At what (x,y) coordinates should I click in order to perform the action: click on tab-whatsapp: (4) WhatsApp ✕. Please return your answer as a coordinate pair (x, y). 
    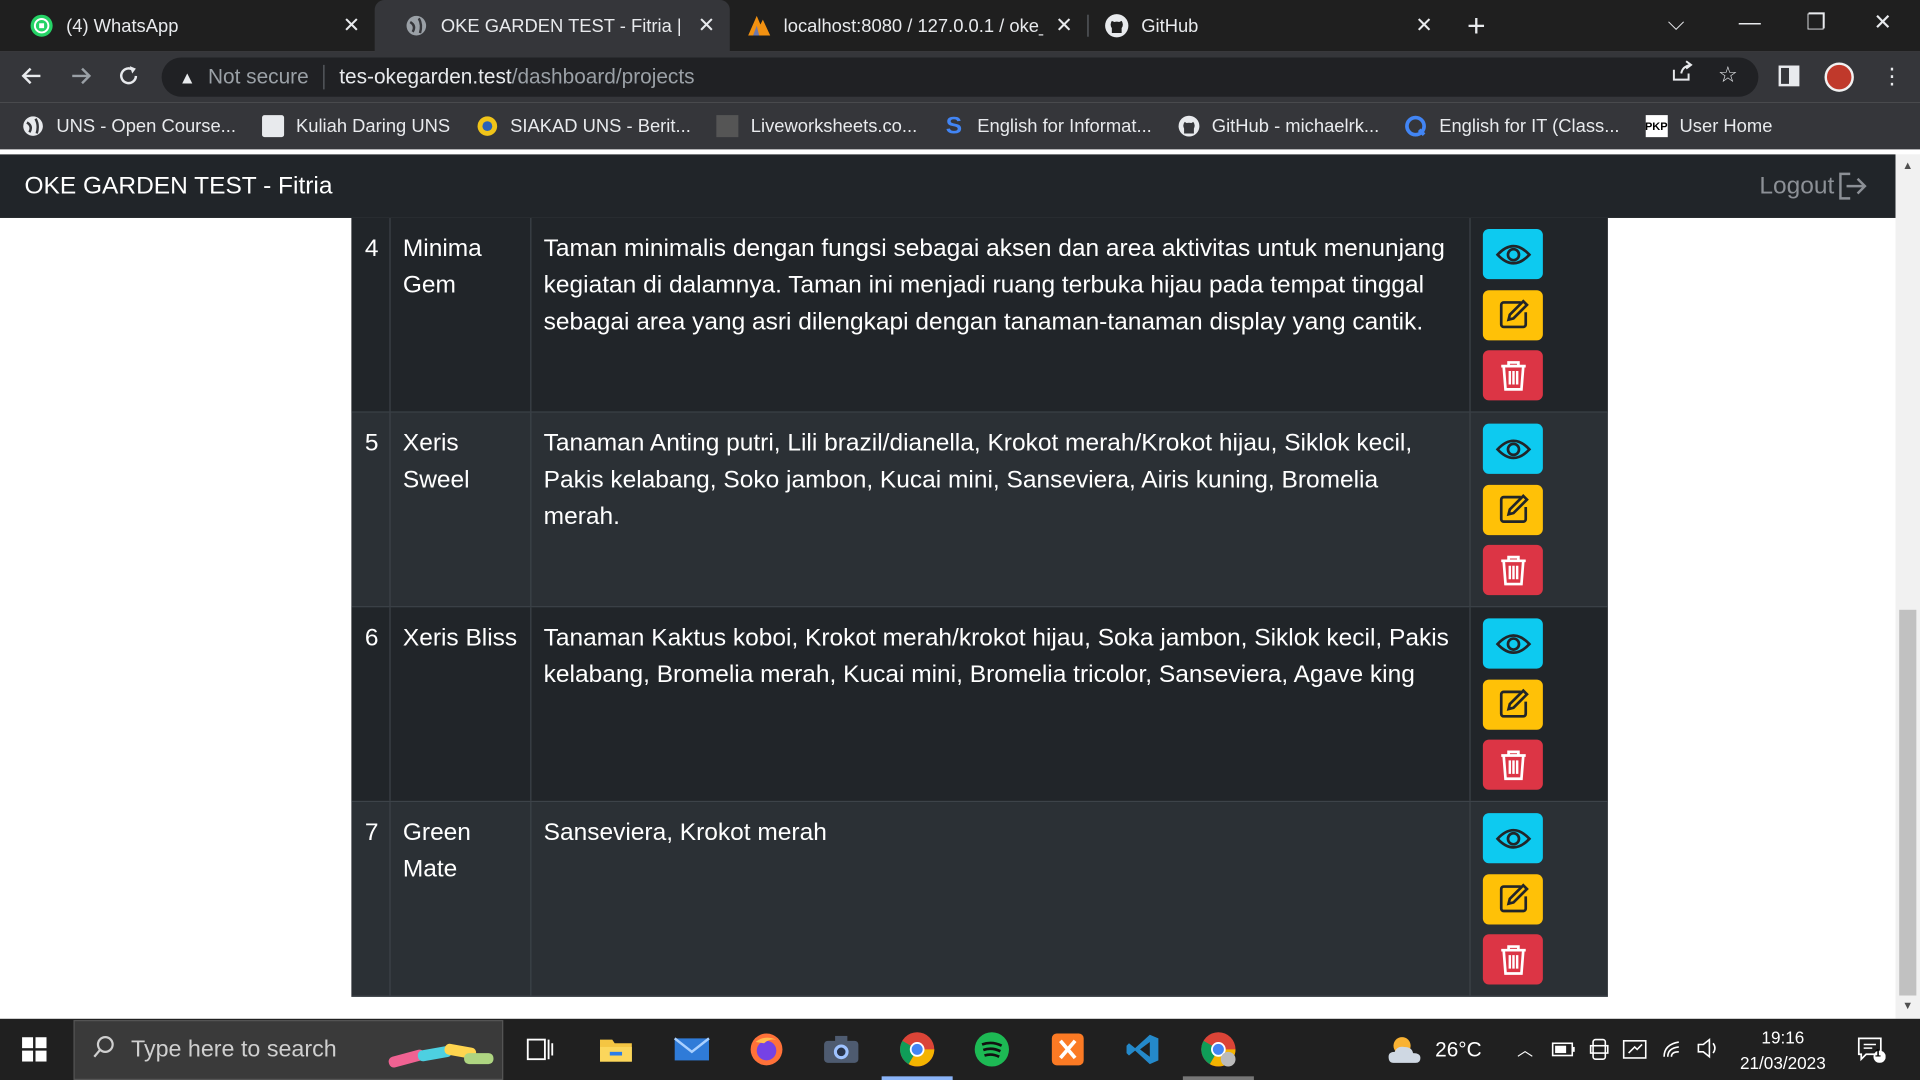
    Looking at the image, I should click on (187, 25).